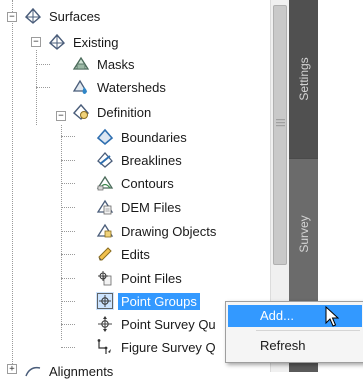  What do you see at coordinates (105, 137) in the screenshot?
I see `boundaries-icon` at bounding box center [105, 137].